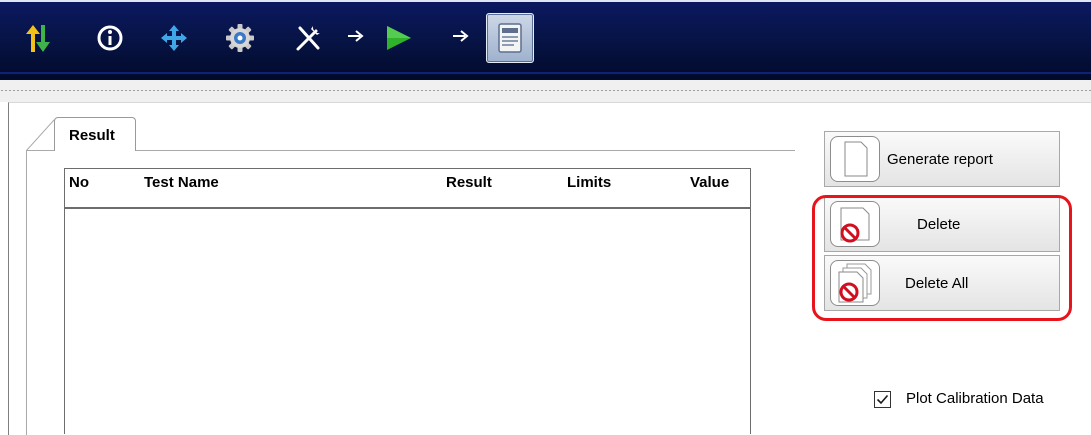  Describe the element at coordinates (545, 90) in the screenshot. I see `splitter-grip` at that location.